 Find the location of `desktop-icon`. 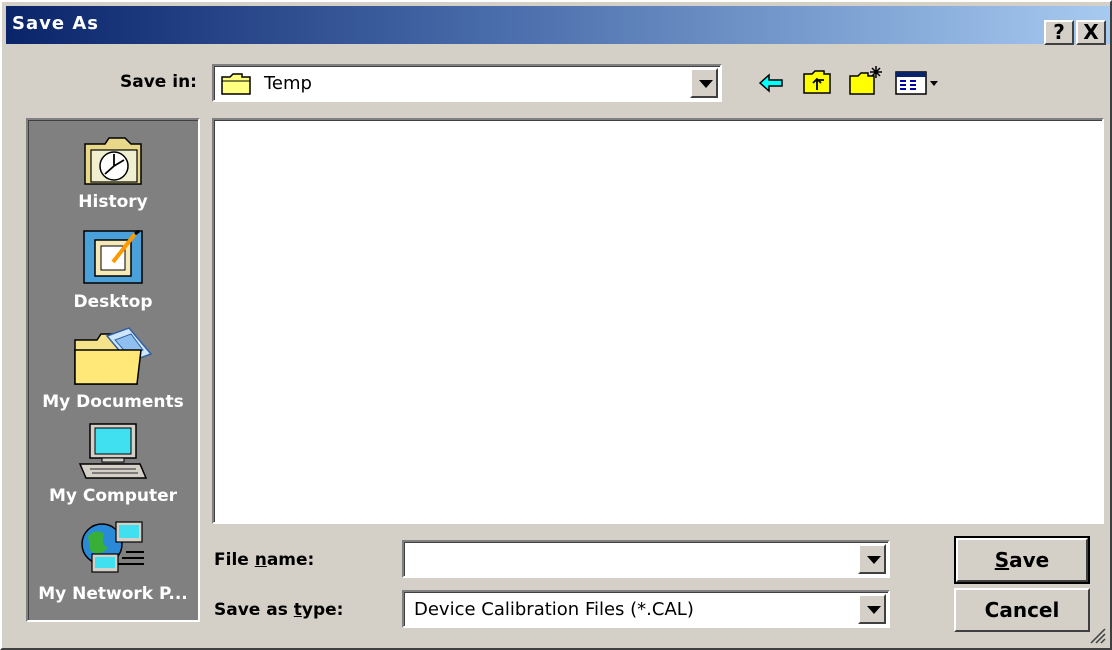

desktop-icon is located at coordinates (113, 256).